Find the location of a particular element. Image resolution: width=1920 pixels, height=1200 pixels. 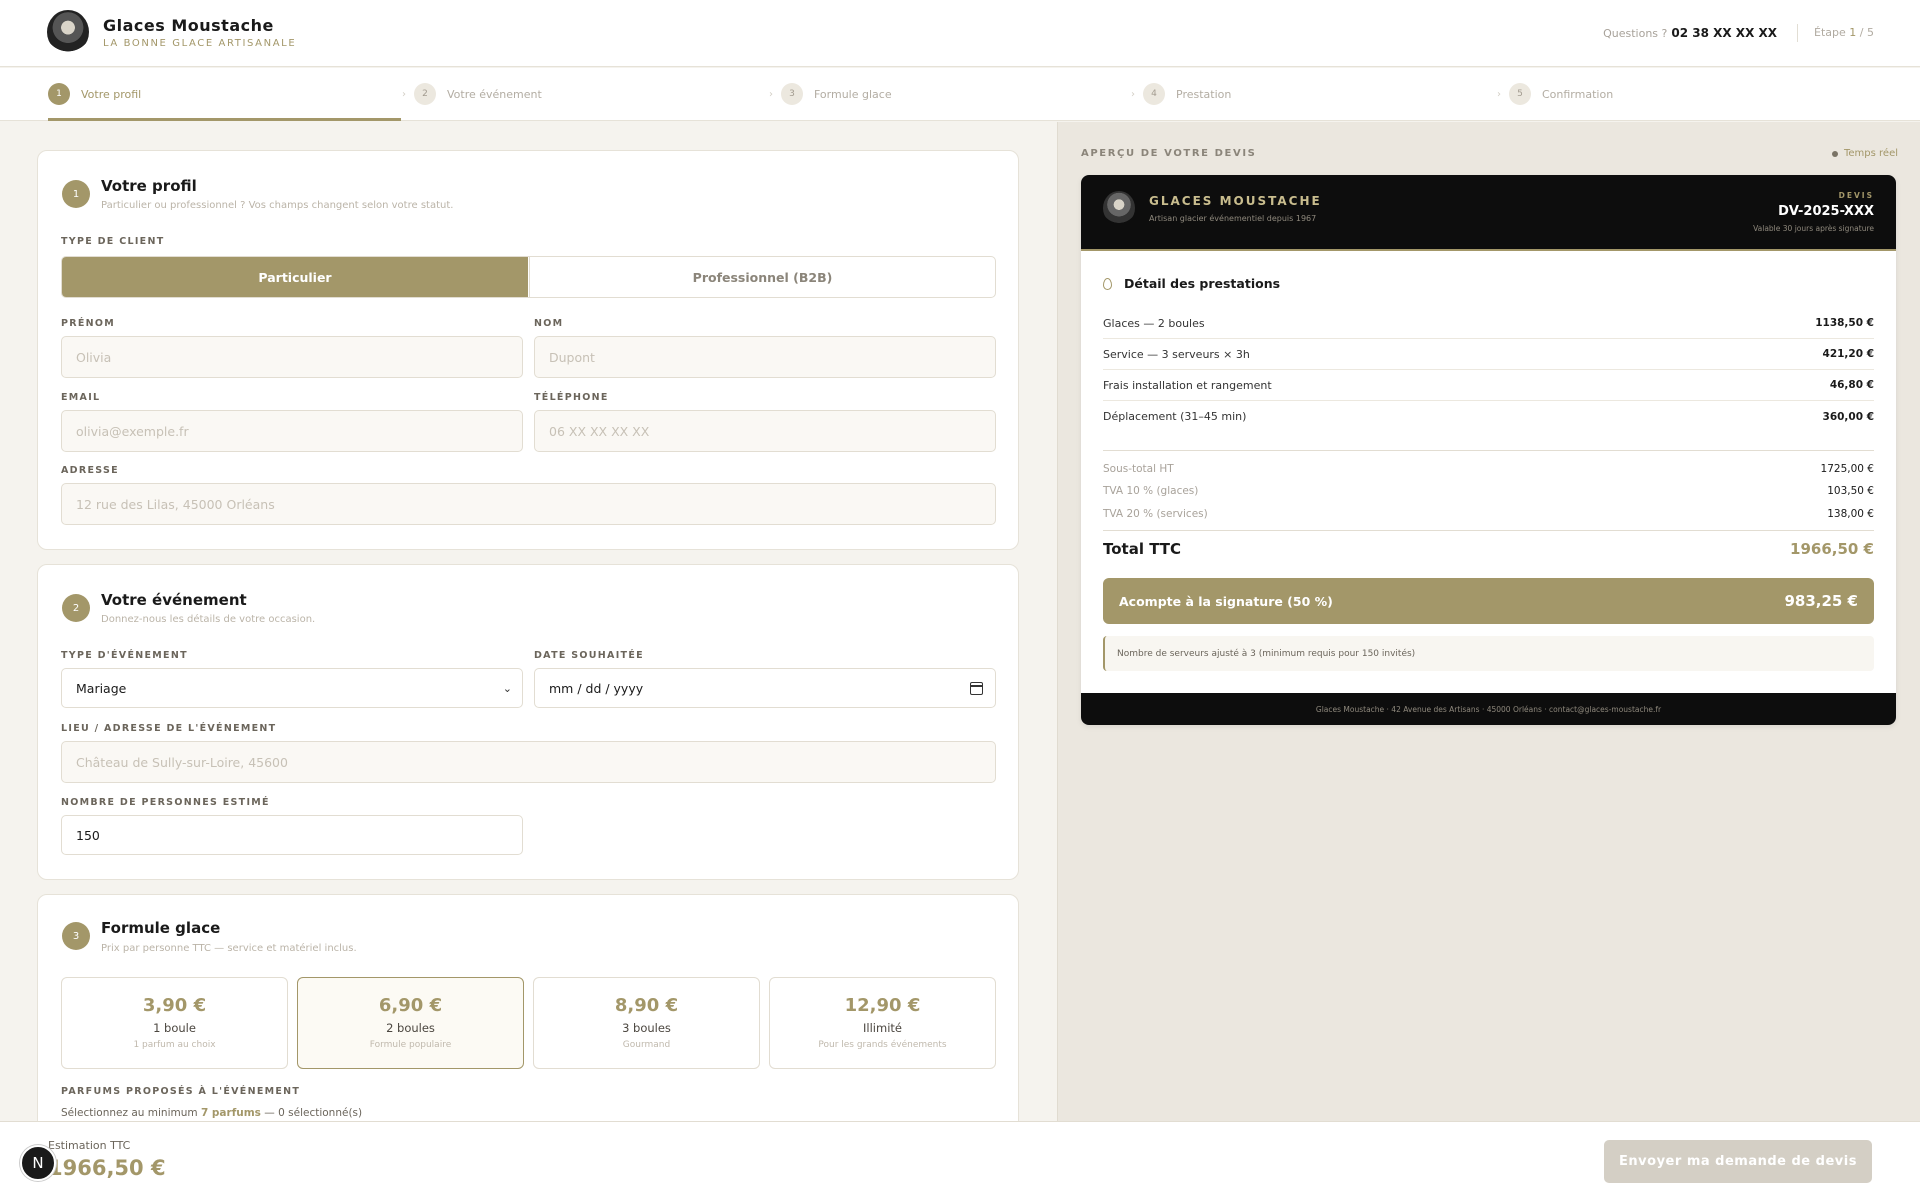

live-indicator: Temps réel is located at coordinates (1864, 153).